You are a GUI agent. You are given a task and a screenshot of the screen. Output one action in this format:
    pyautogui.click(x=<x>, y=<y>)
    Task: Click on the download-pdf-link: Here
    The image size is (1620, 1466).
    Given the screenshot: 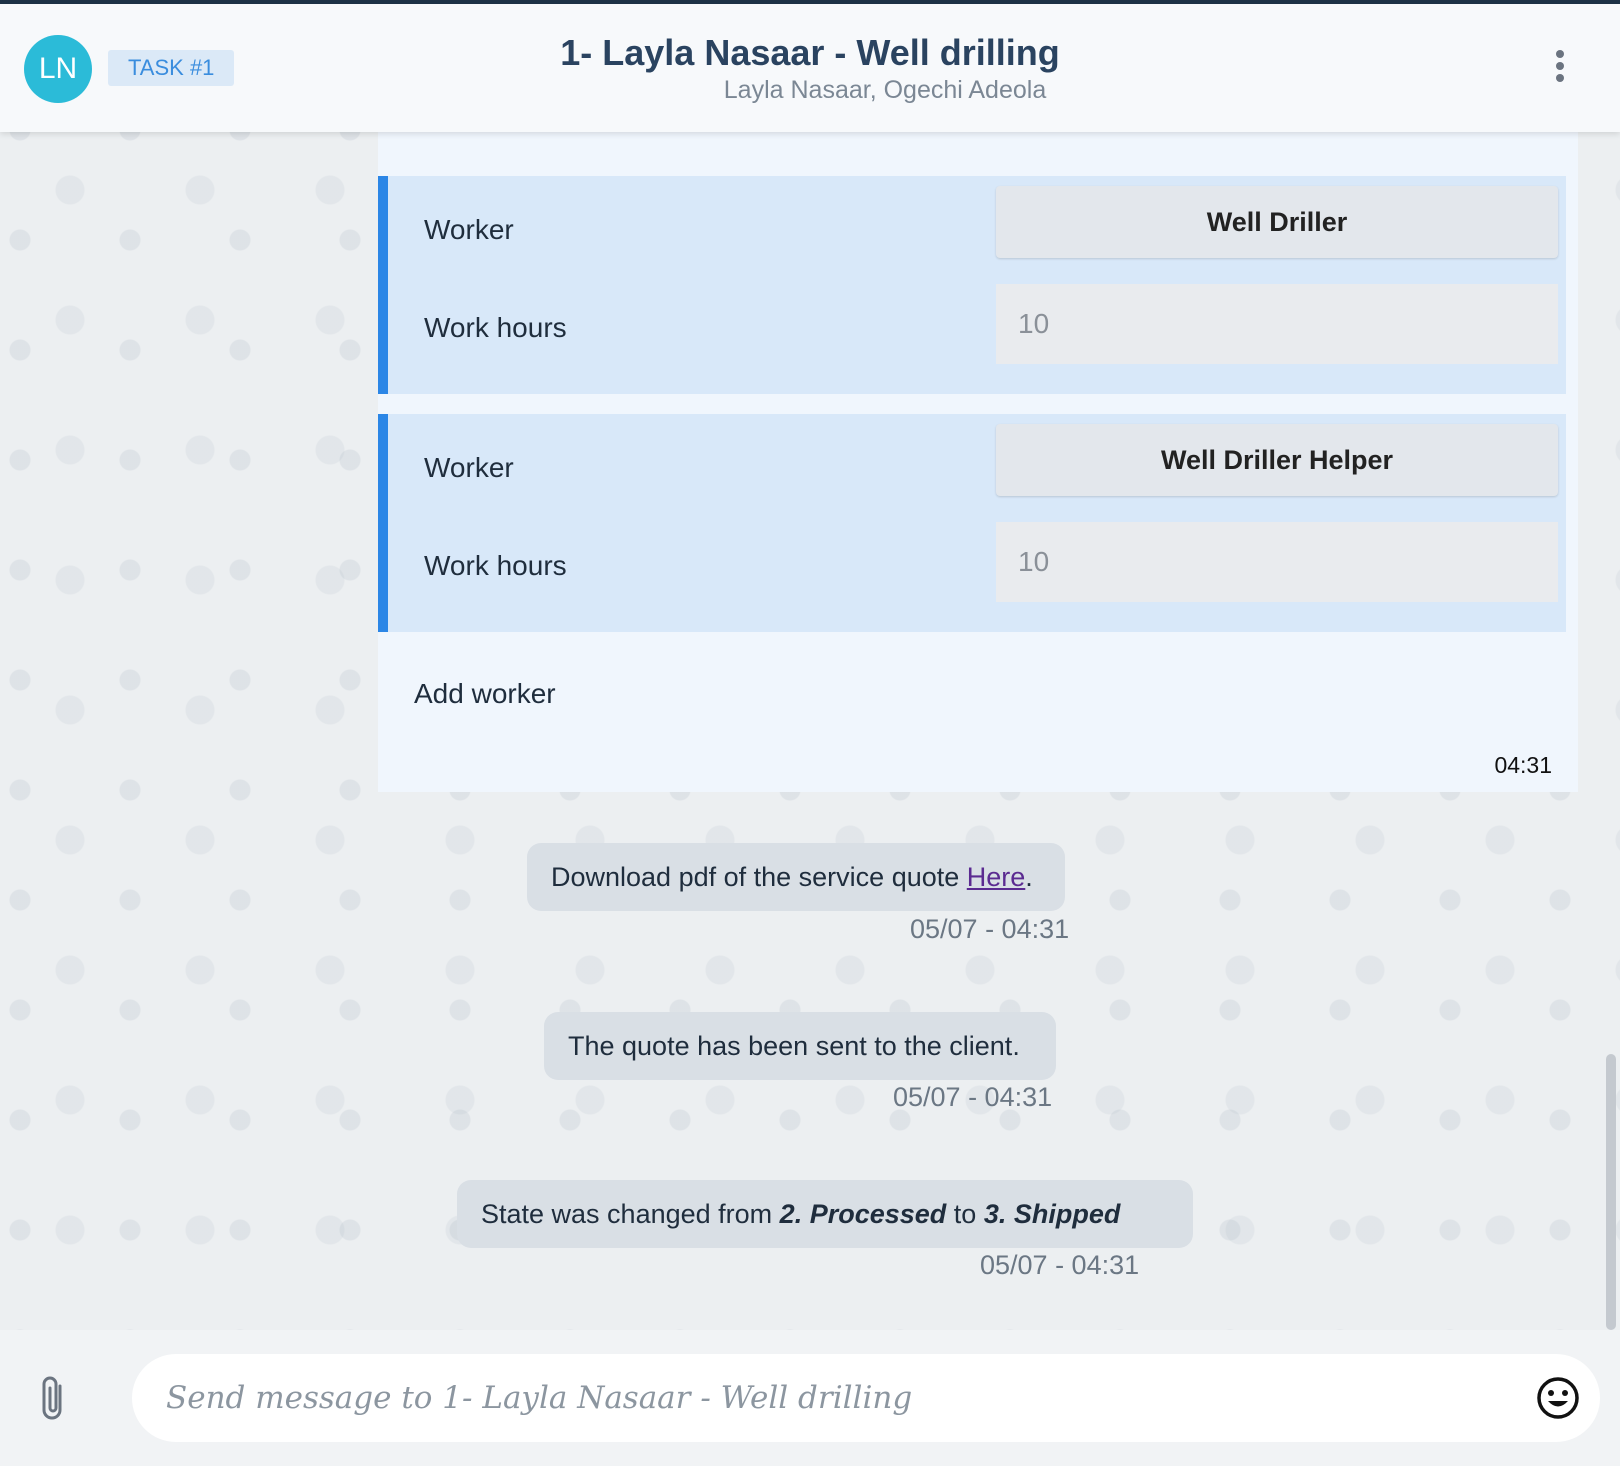 What is the action you would take?
    pyautogui.click(x=996, y=877)
    